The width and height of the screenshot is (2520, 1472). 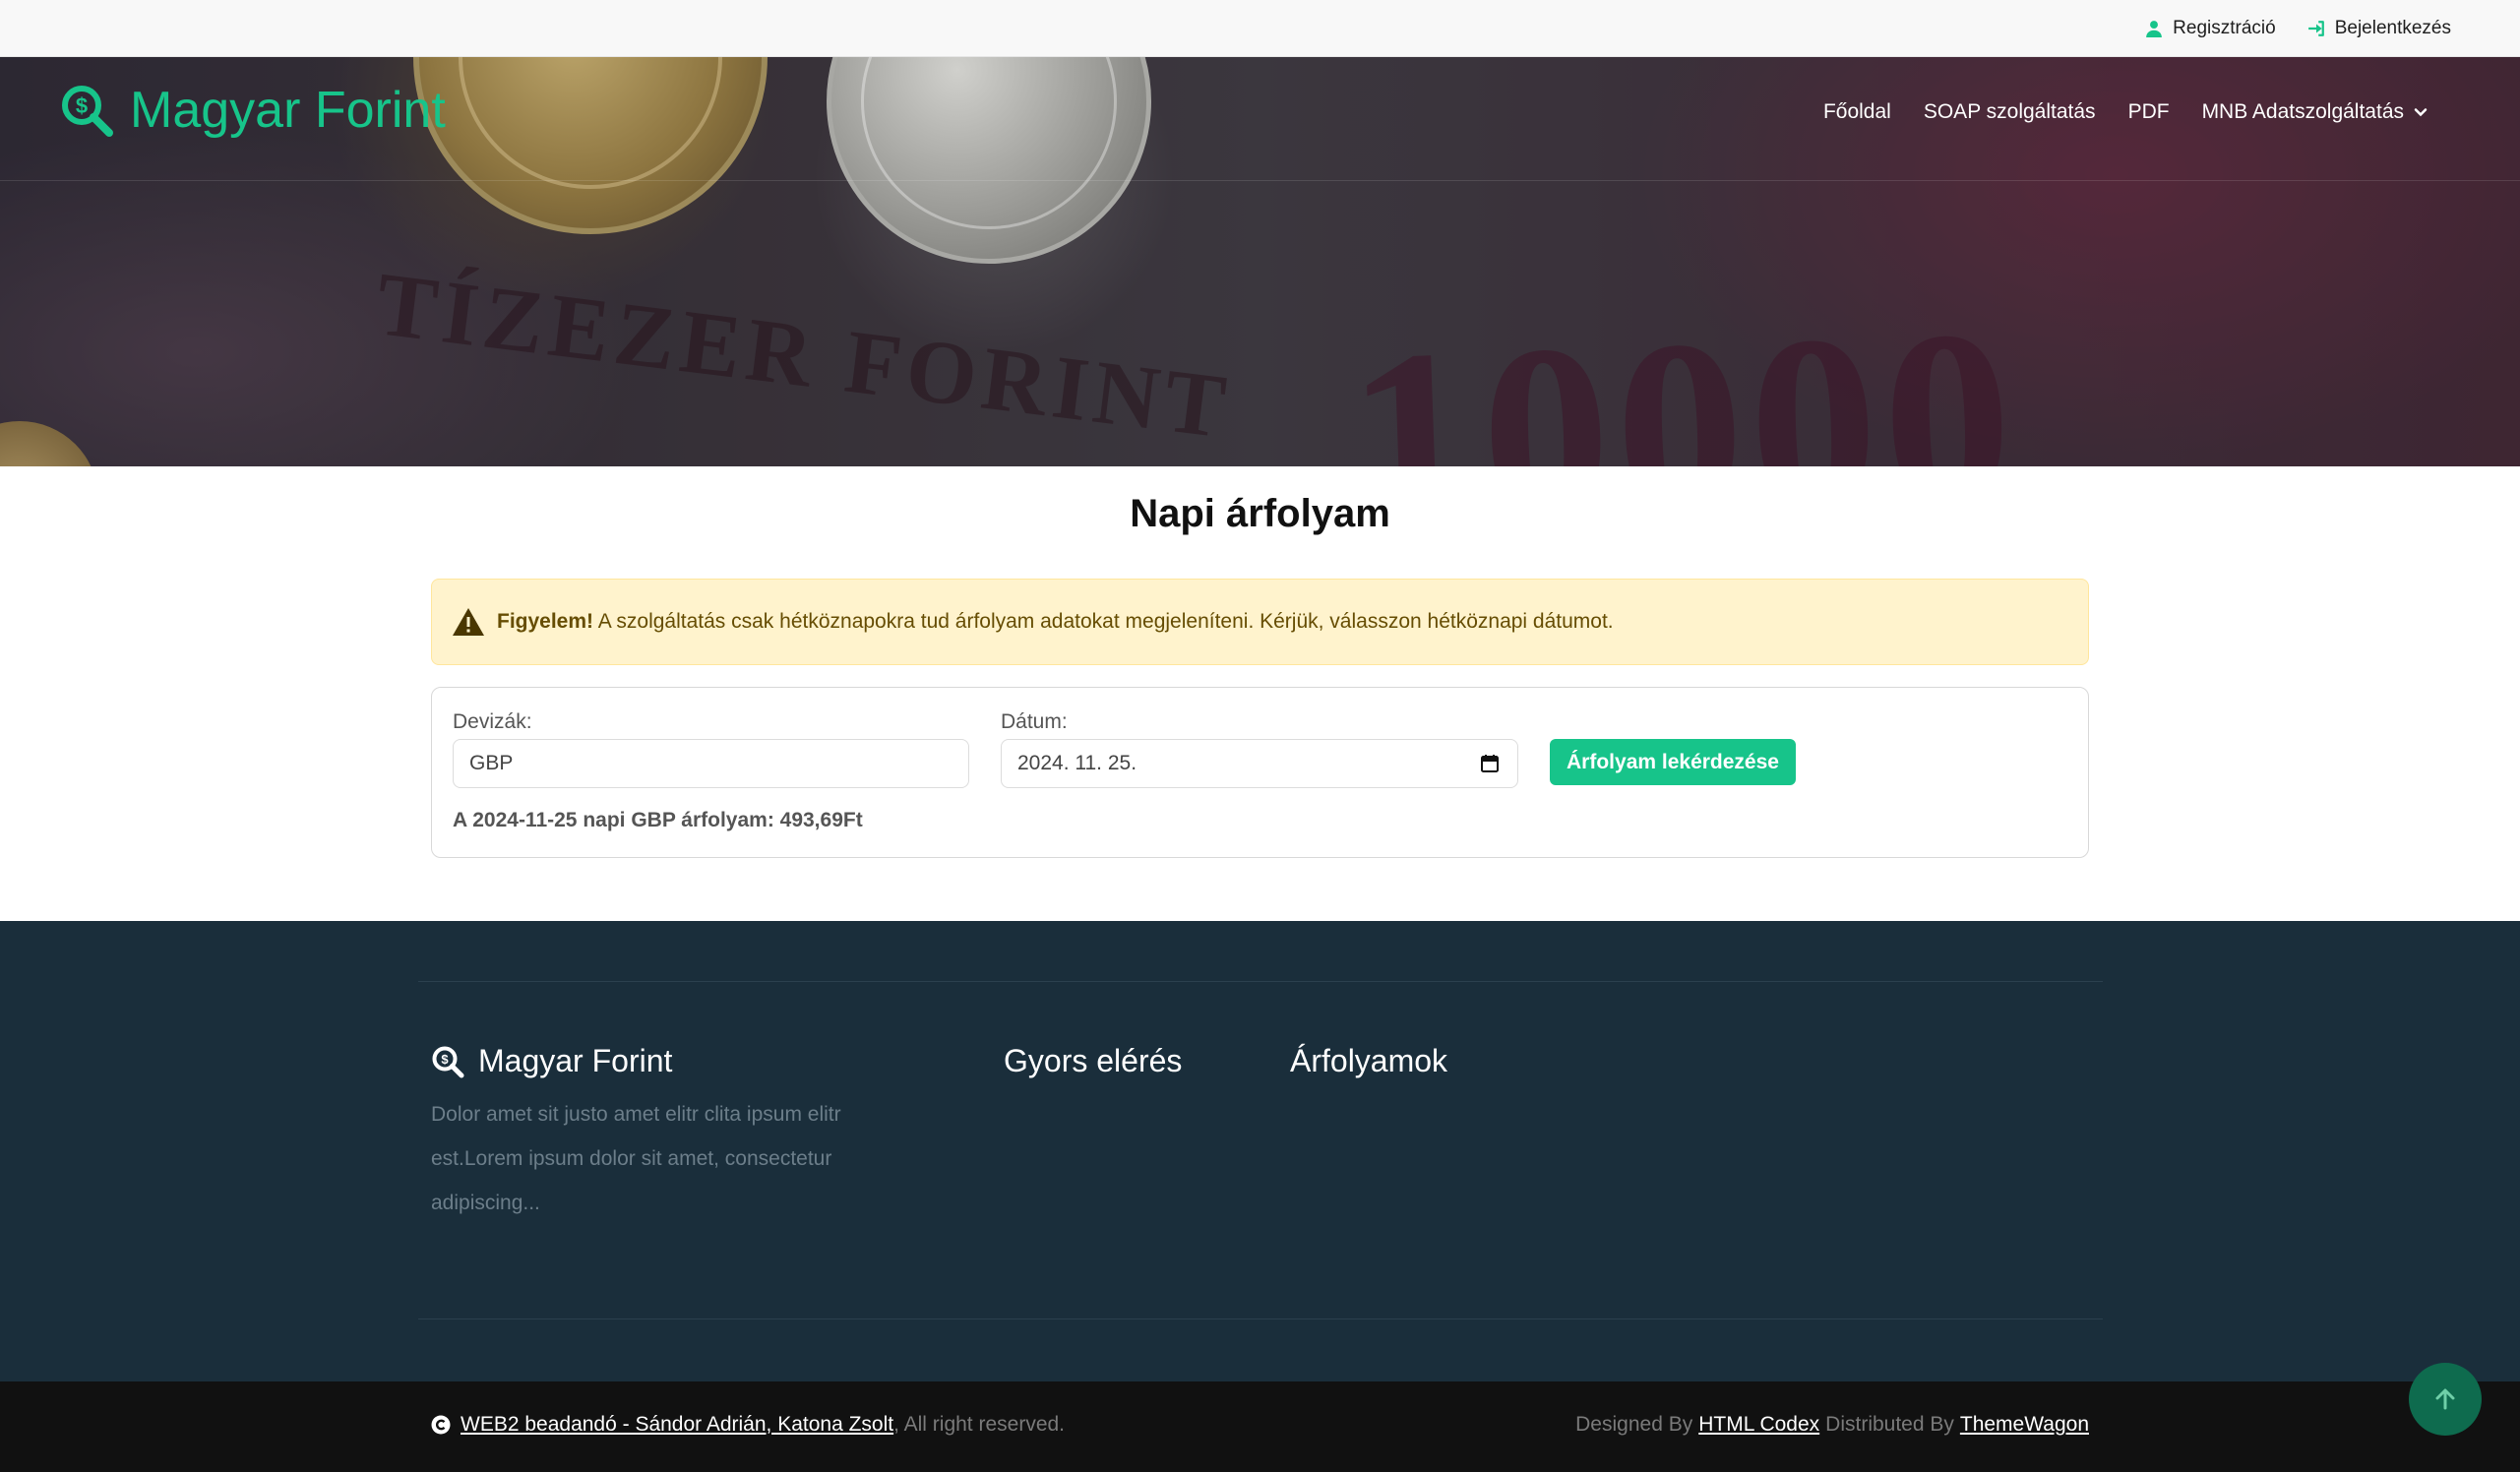 I want to click on nav-item-soap: SOAP szolgáltatás, so click(x=2010, y=112).